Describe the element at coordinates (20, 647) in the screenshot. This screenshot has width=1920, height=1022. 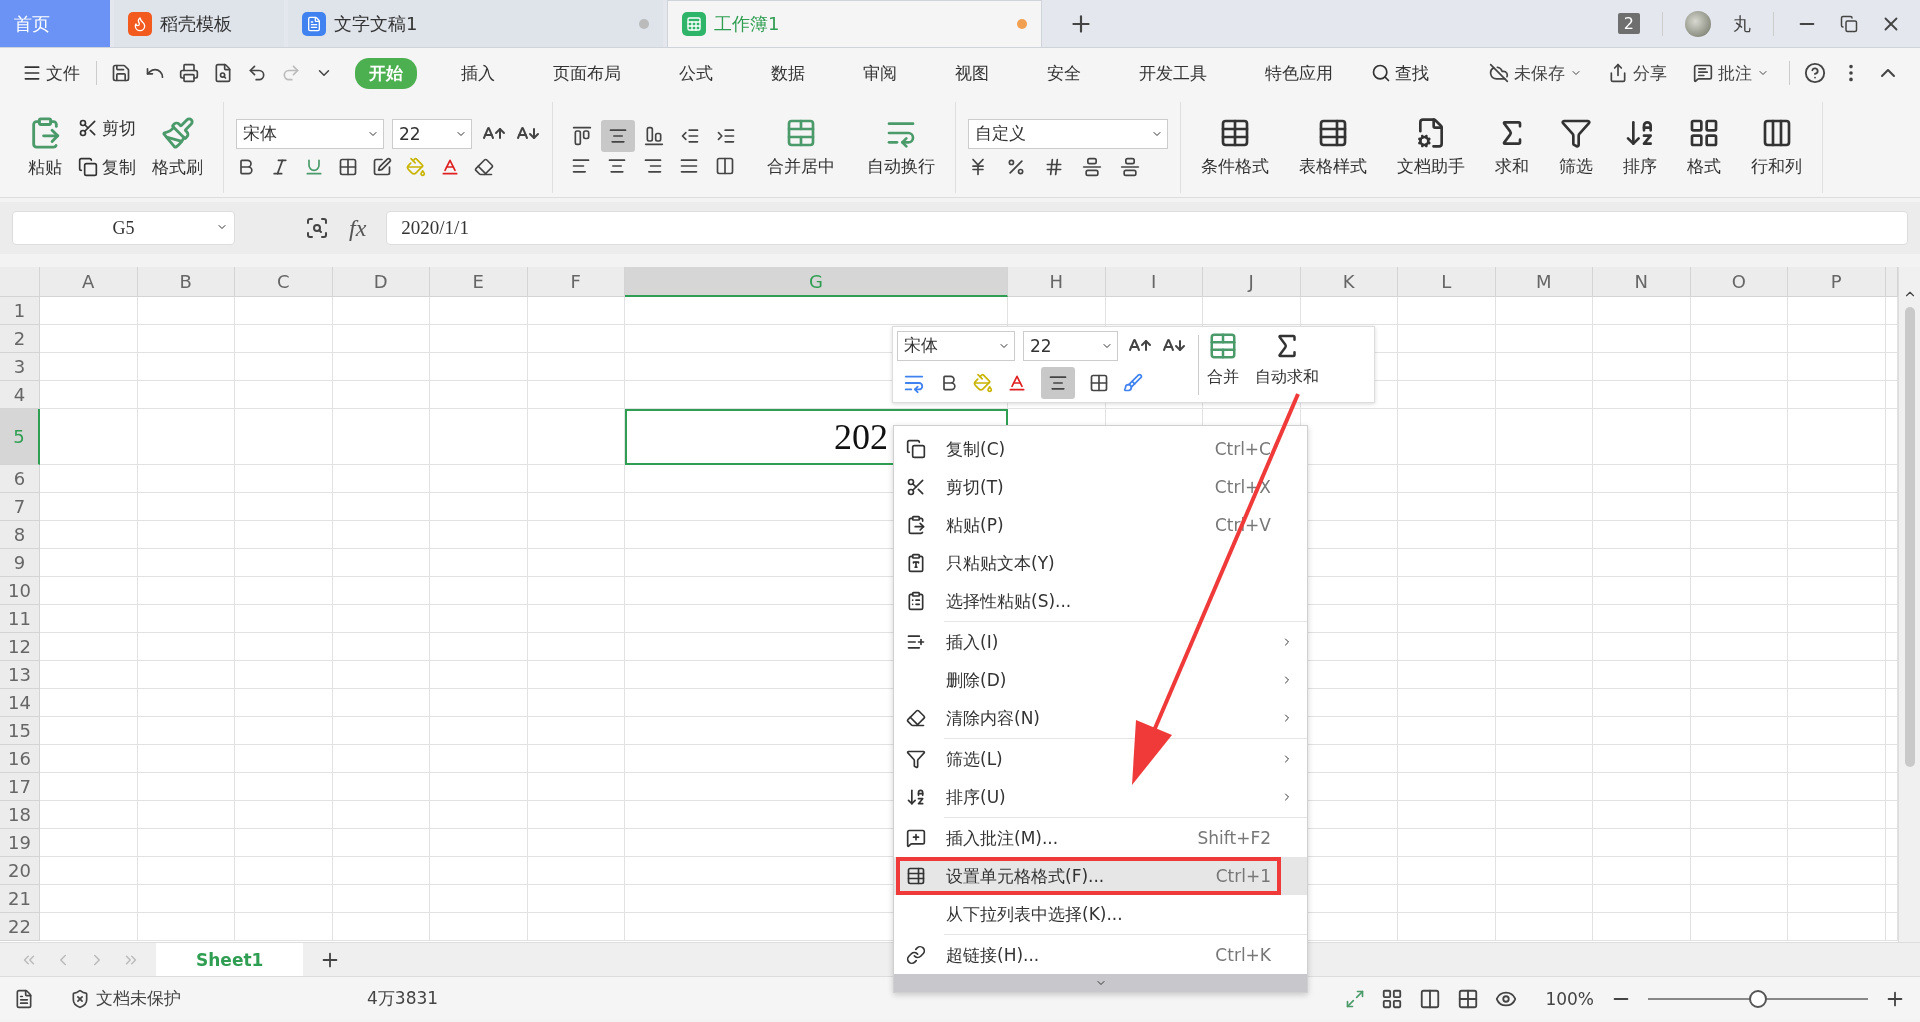
I see `row-header: 12` at that location.